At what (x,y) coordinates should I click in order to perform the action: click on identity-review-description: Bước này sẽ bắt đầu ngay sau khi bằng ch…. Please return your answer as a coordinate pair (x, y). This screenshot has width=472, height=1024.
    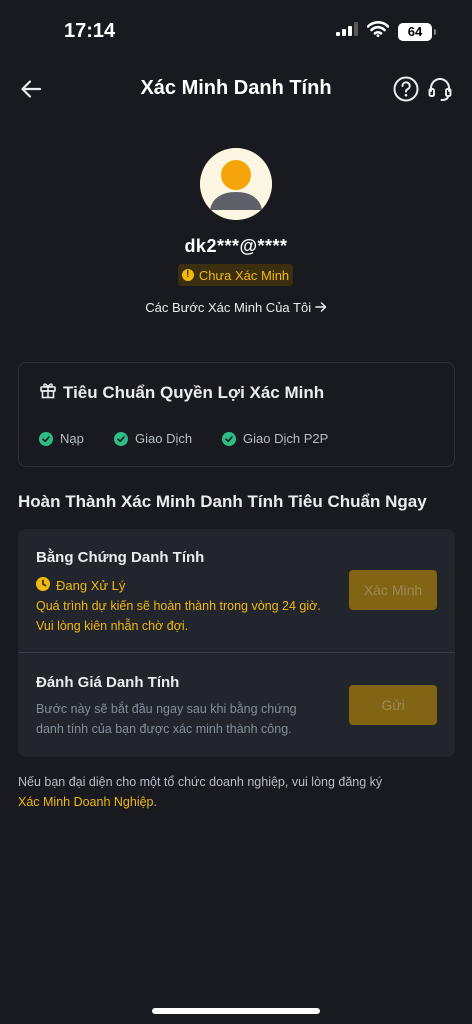
    Looking at the image, I should click on (166, 719).